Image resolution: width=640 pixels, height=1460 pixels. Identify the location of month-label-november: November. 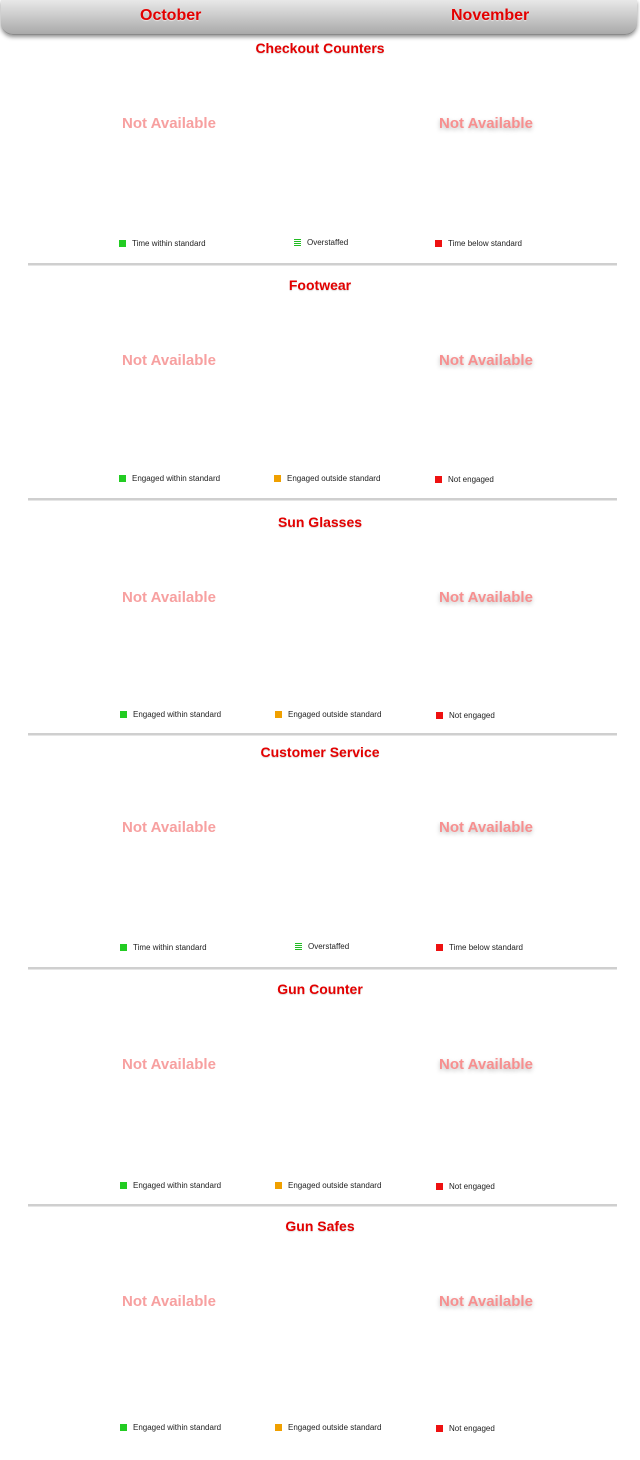
(490, 15).